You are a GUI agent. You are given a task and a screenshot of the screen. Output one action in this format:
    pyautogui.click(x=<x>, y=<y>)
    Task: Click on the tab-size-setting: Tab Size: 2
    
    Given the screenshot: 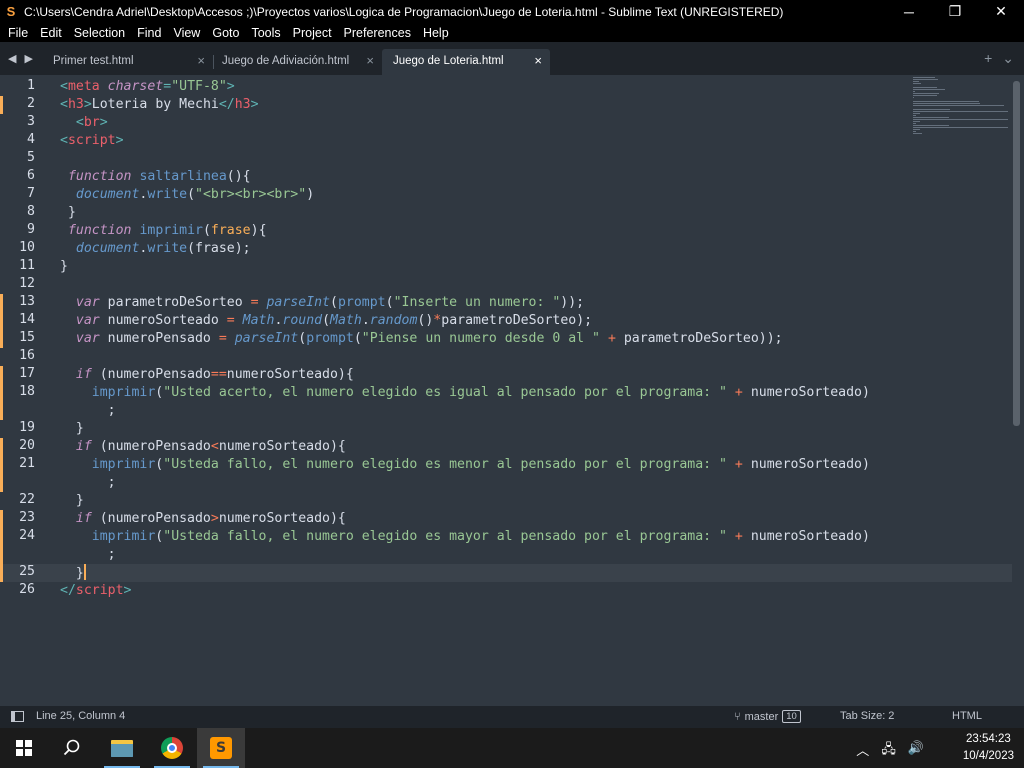 What is the action you would take?
    pyautogui.click(x=867, y=716)
    